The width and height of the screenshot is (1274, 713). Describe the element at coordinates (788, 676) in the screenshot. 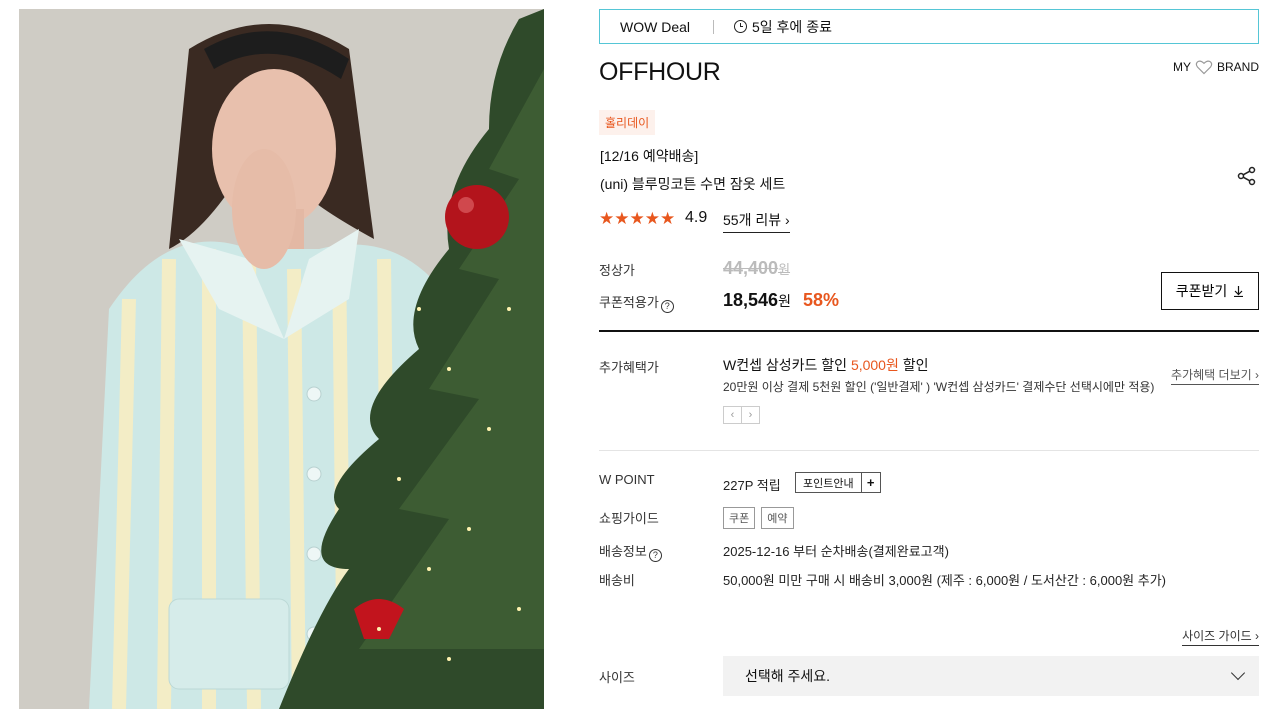

I see `size-select-placeholder: 선택해 주세요.` at that location.